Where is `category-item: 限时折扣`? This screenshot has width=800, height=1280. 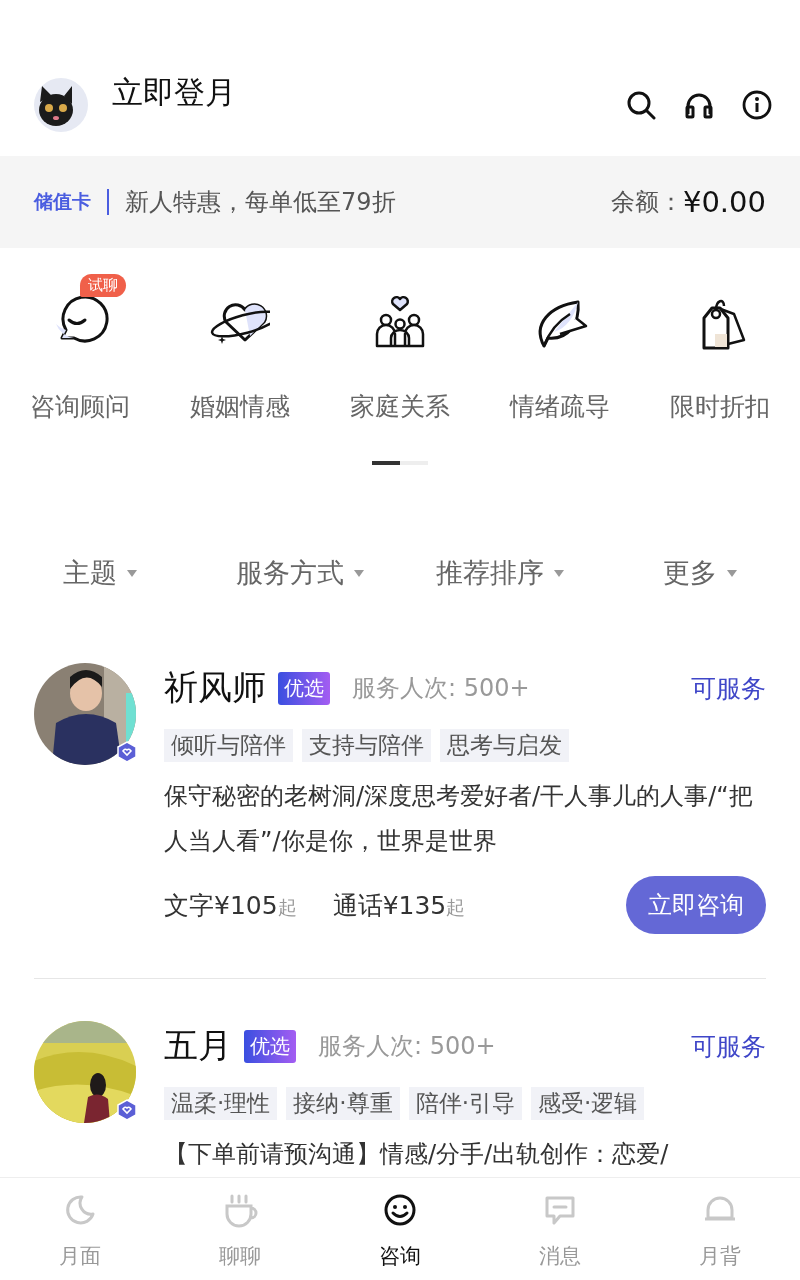
category-item: 限时折扣 is located at coordinates (720, 406).